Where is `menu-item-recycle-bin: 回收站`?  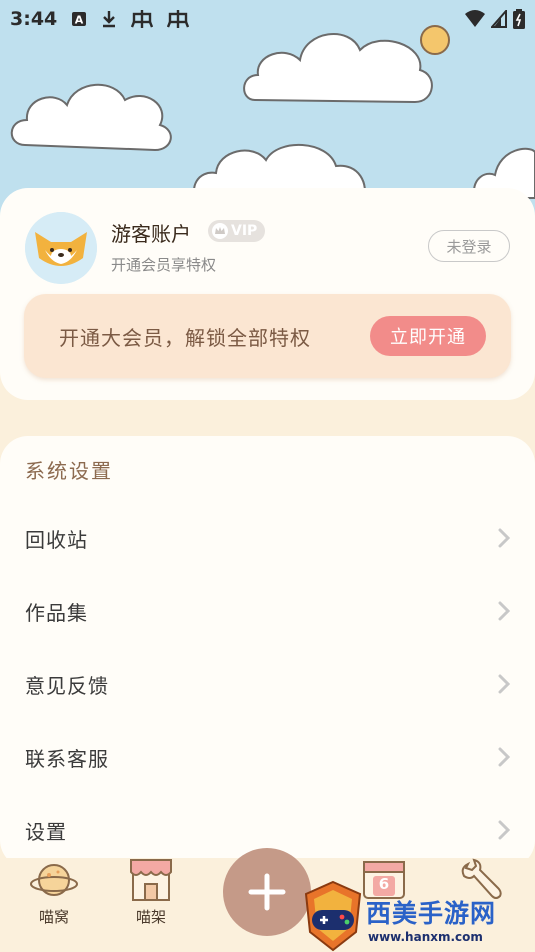 menu-item-recycle-bin: 回收站 is located at coordinates (267, 538).